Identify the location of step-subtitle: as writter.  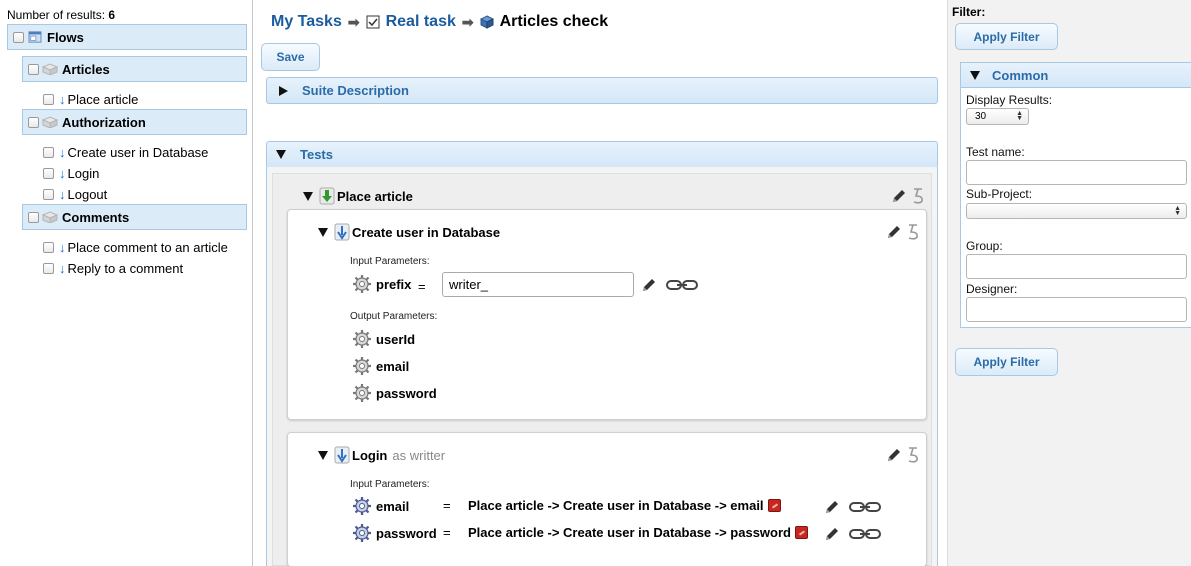
(419, 455).